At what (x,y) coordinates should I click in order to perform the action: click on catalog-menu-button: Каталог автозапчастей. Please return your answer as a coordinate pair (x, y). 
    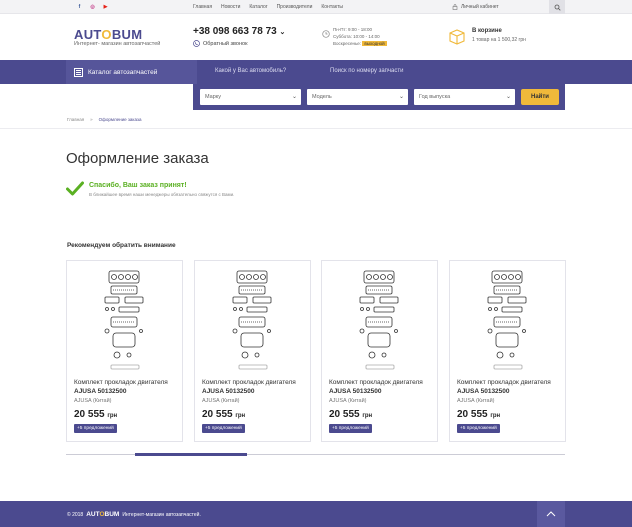
    Looking at the image, I should click on (131, 72).